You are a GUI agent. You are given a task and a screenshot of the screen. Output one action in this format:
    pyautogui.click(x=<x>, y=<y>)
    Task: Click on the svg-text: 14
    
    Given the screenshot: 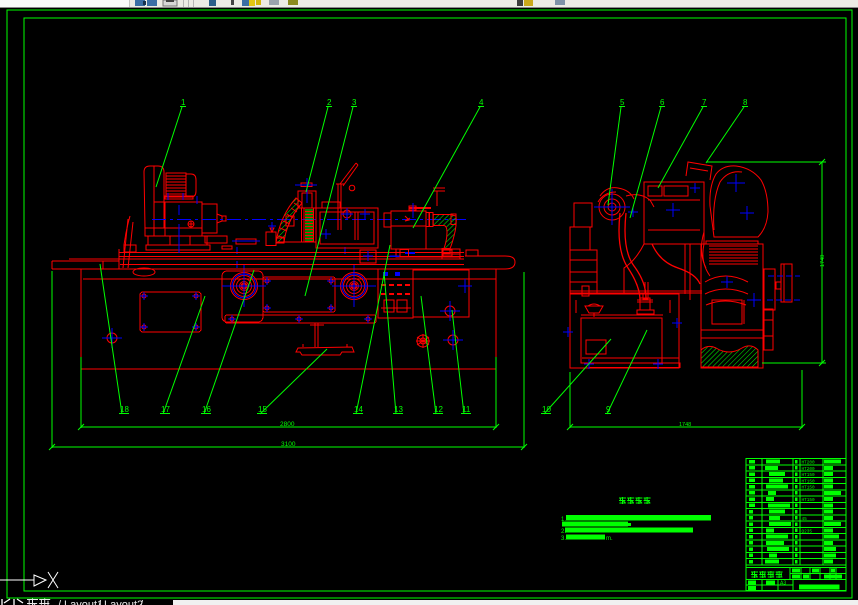 What is the action you would take?
    pyautogui.click(x=358, y=409)
    